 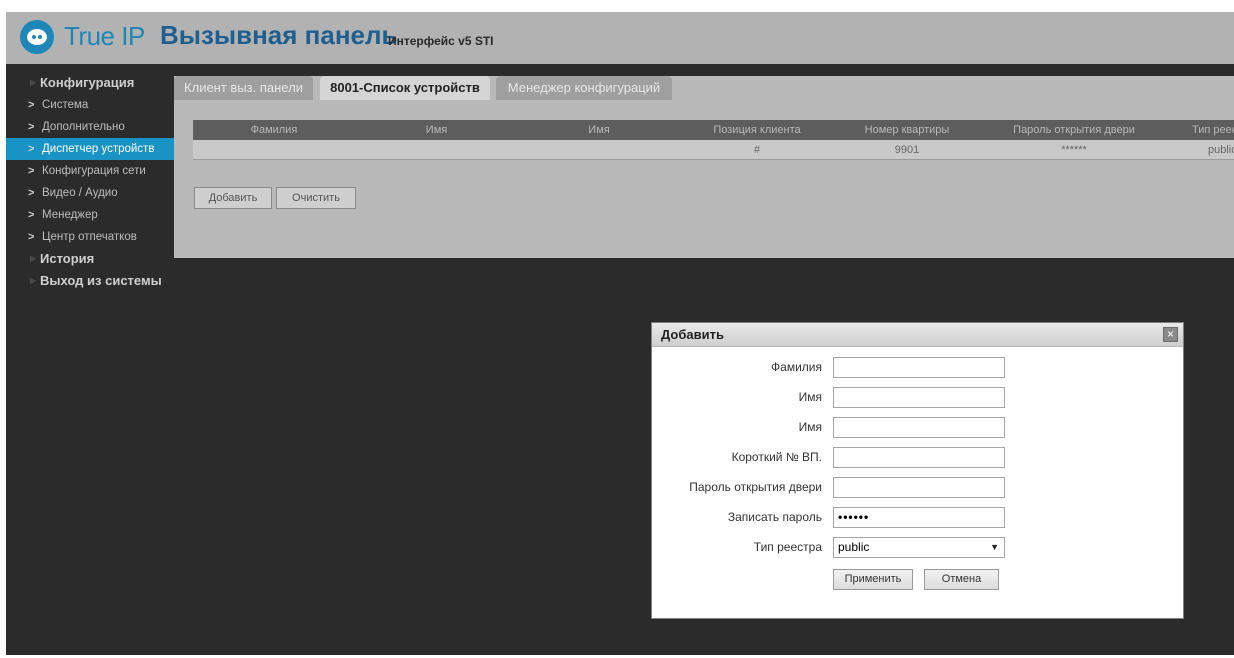 What do you see at coordinates (757, 130) in the screenshot?
I see `column-header: Позиция клиента` at bounding box center [757, 130].